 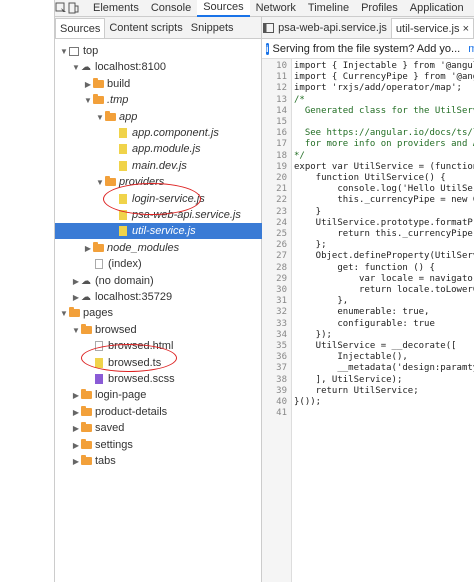 What do you see at coordinates (158, 313) in the screenshot?
I see `tree-item: ▼ pages` at bounding box center [158, 313].